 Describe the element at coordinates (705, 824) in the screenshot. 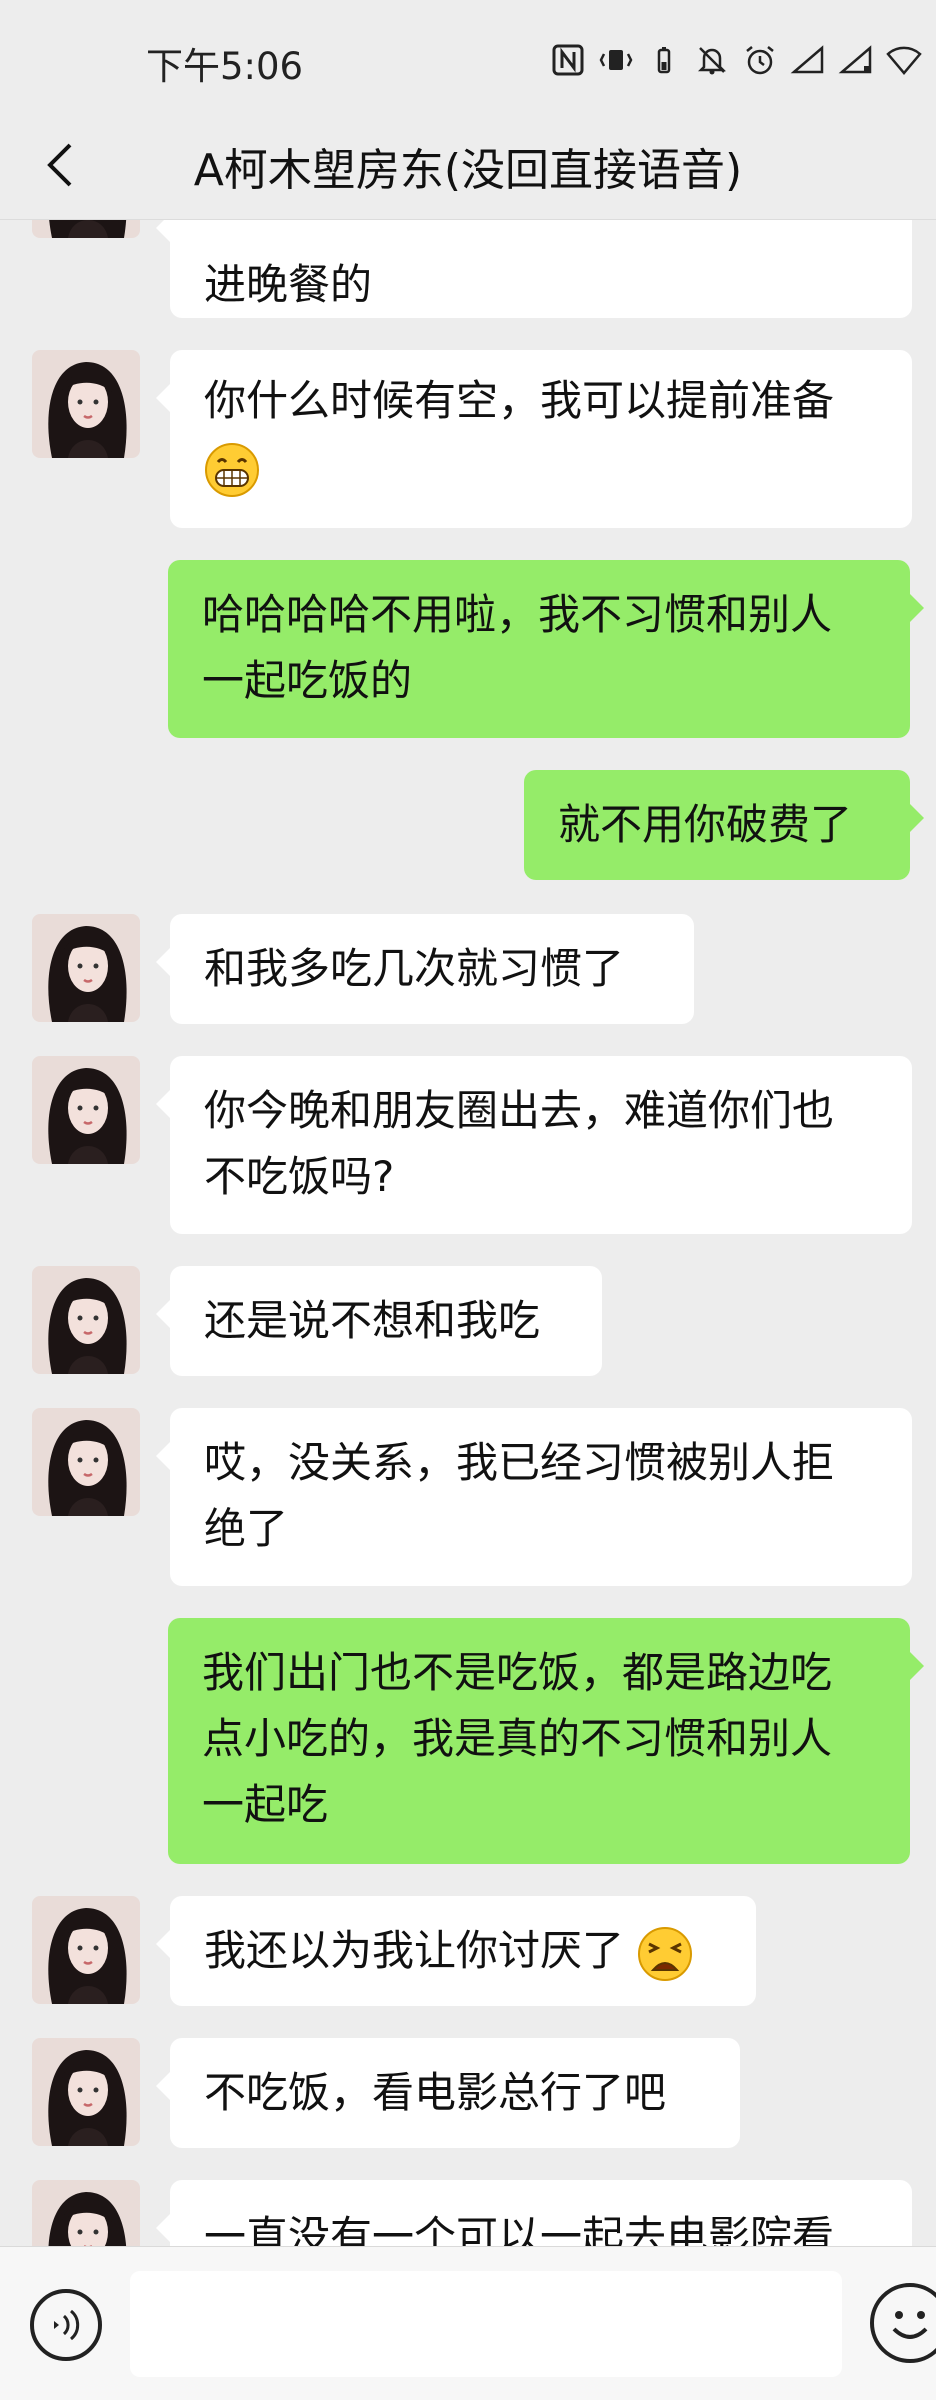

I see `message-text: 就不用你破费了` at that location.